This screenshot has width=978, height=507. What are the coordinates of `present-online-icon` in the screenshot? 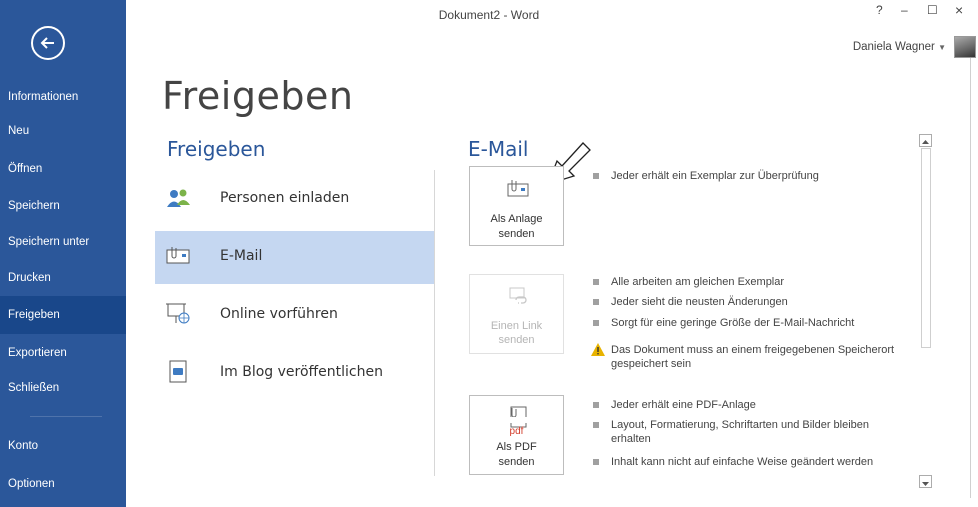 It's located at (178, 313).